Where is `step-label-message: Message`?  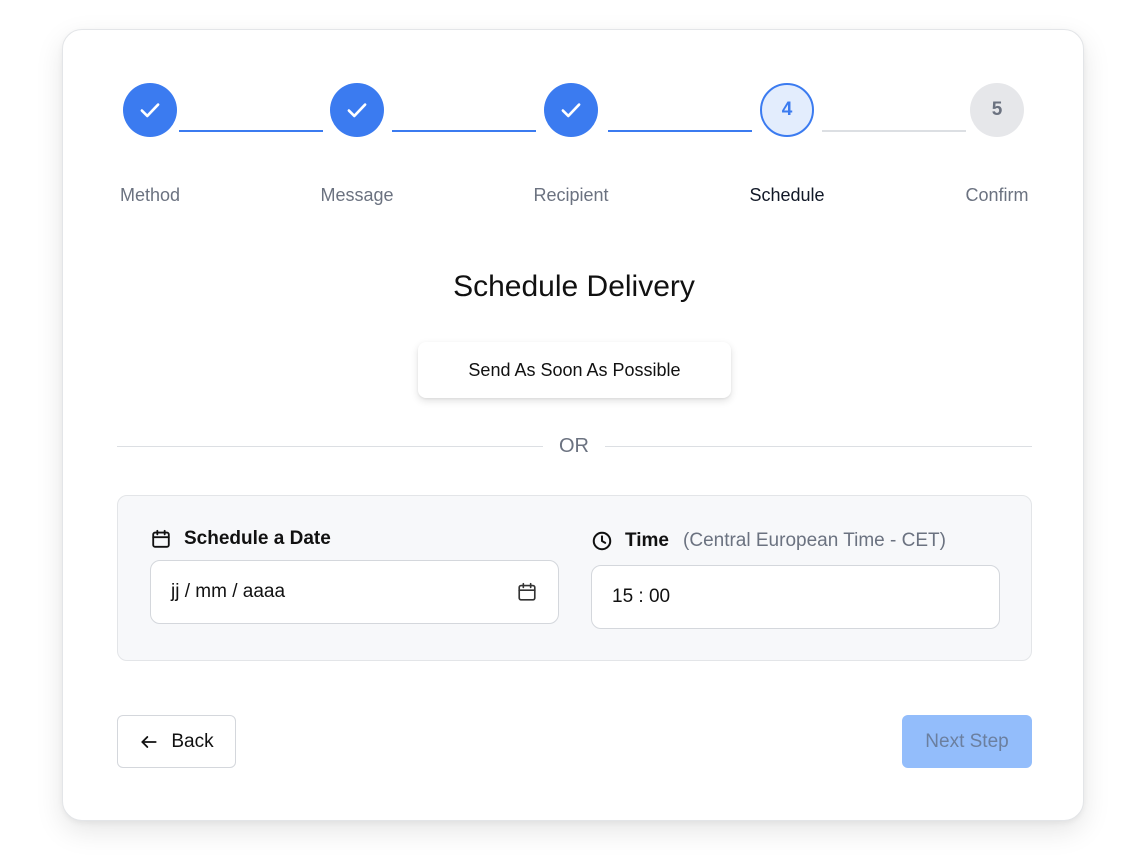 step-label-message: Message is located at coordinates (357, 195).